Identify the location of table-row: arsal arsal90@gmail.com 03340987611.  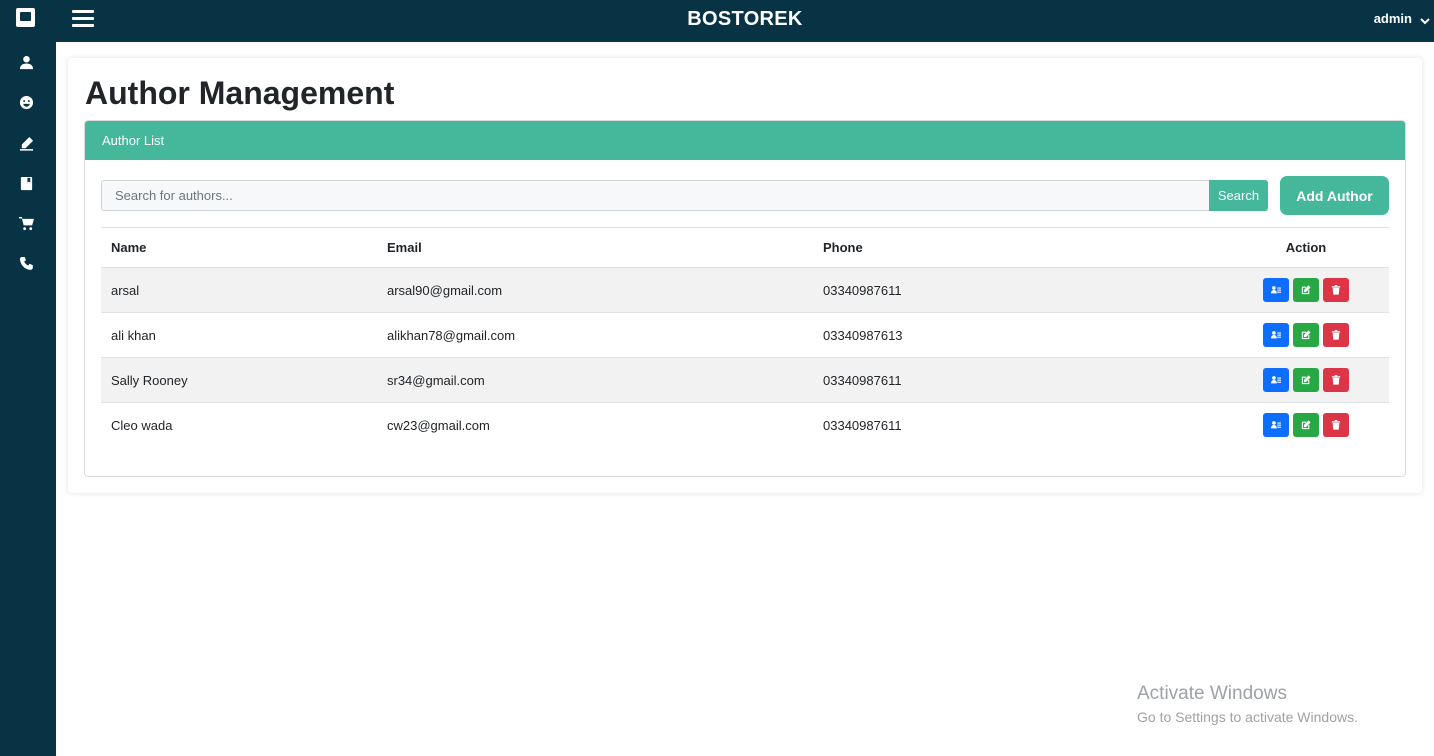
(745, 290).